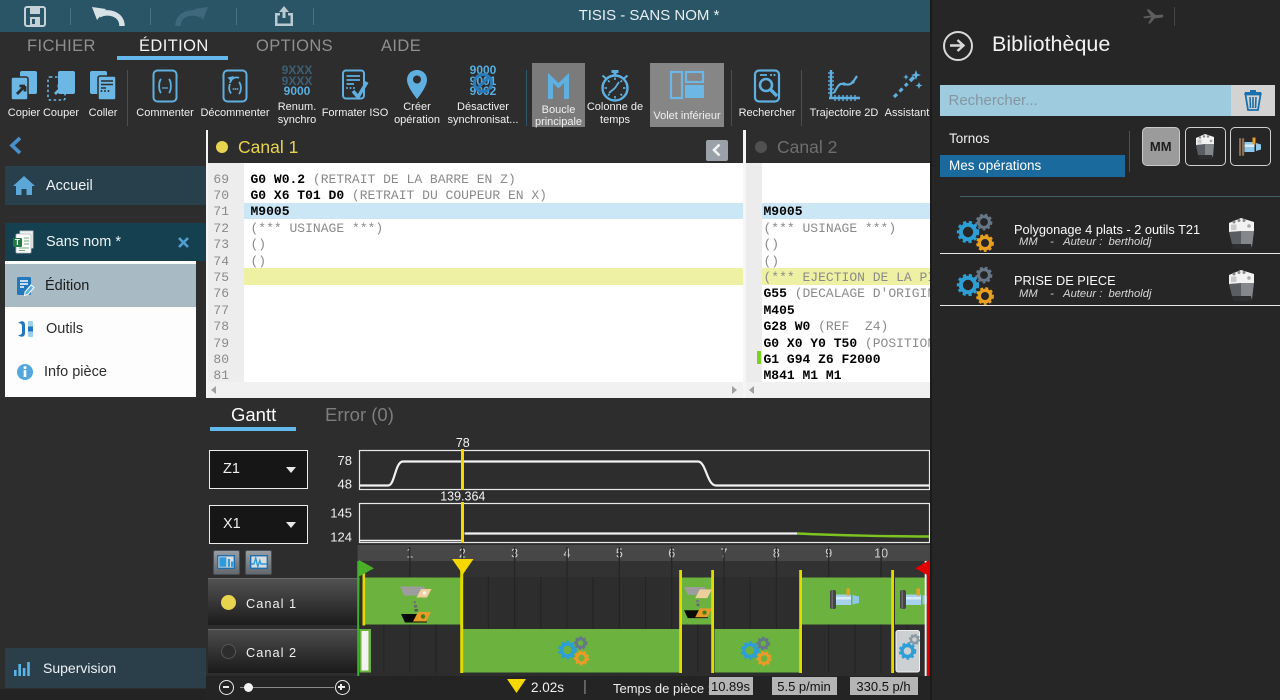 Image resolution: width=1280 pixels, height=700 pixels. Describe the element at coordinates (462, 497) in the screenshot. I see `svg-text: 139.364` at that location.